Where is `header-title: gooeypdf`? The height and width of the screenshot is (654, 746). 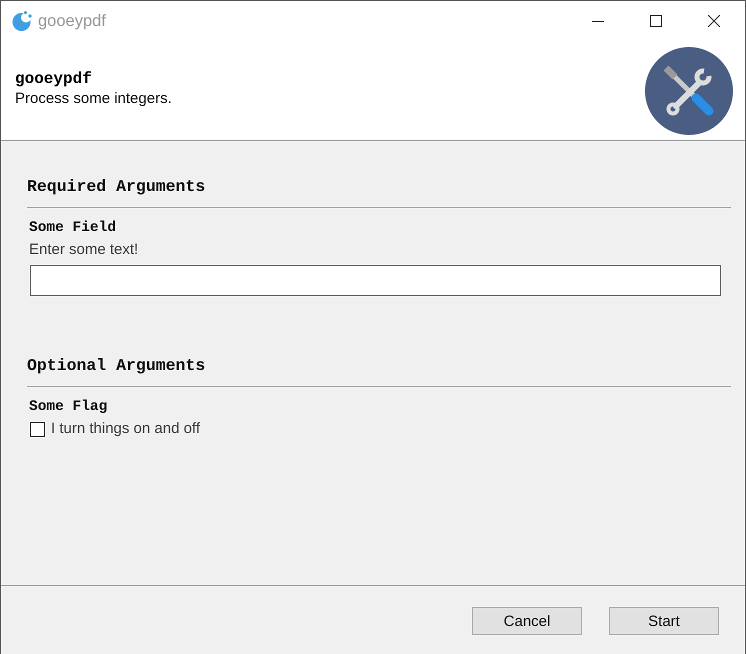
header-title: gooeypdf is located at coordinates (53, 78).